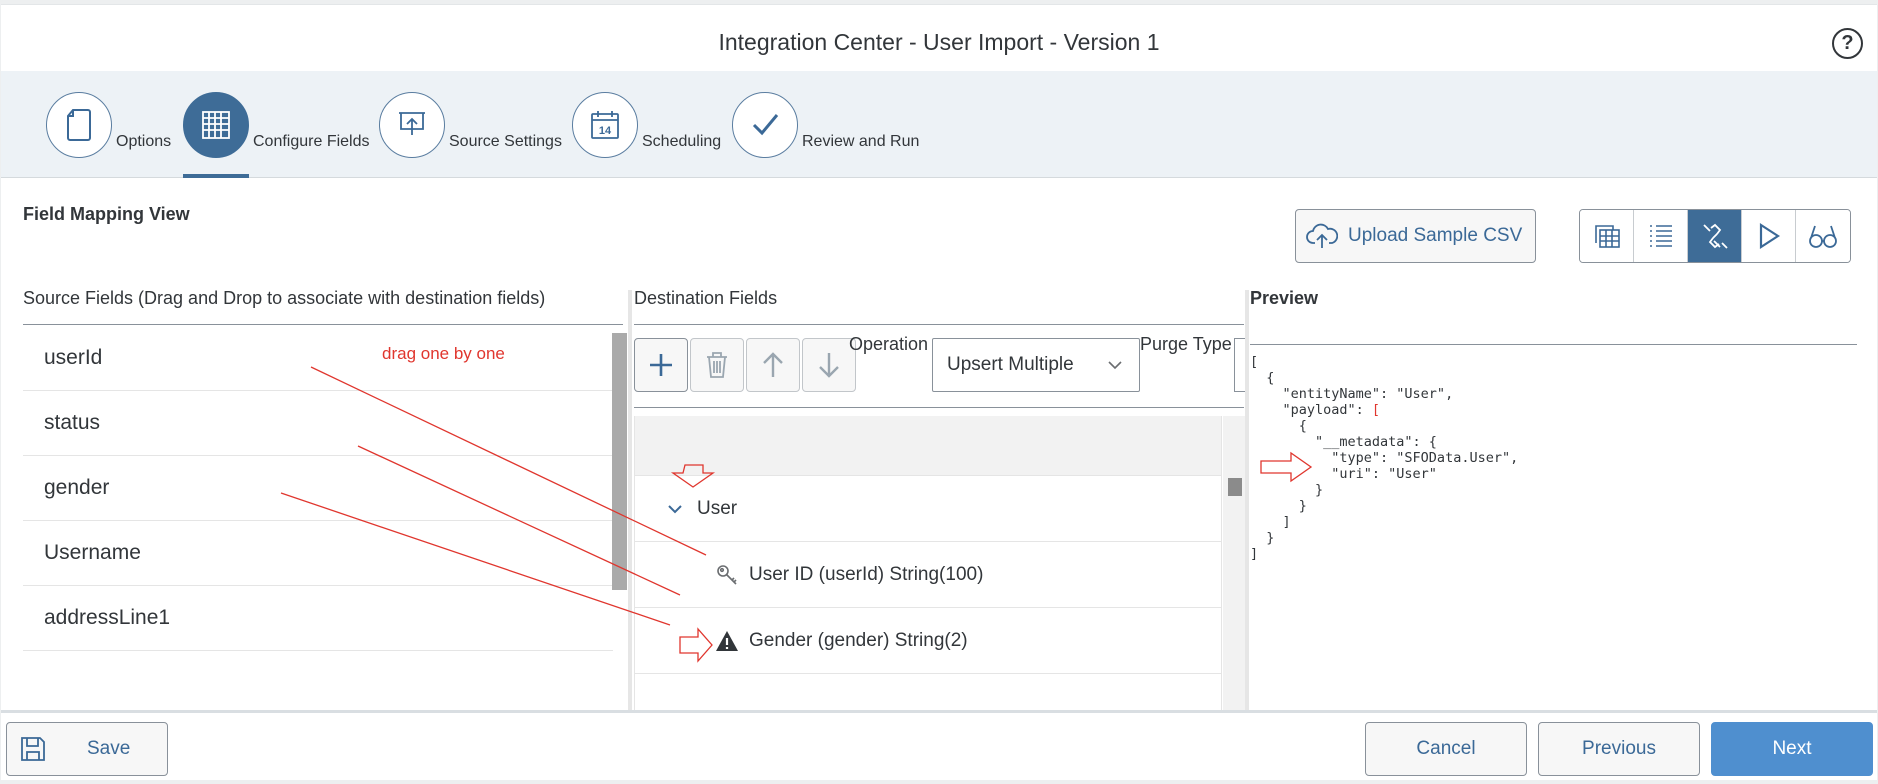  What do you see at coordinates (109, 748) in the screenshot?
I see `save-label: Save` at bounding box center [109, 748].